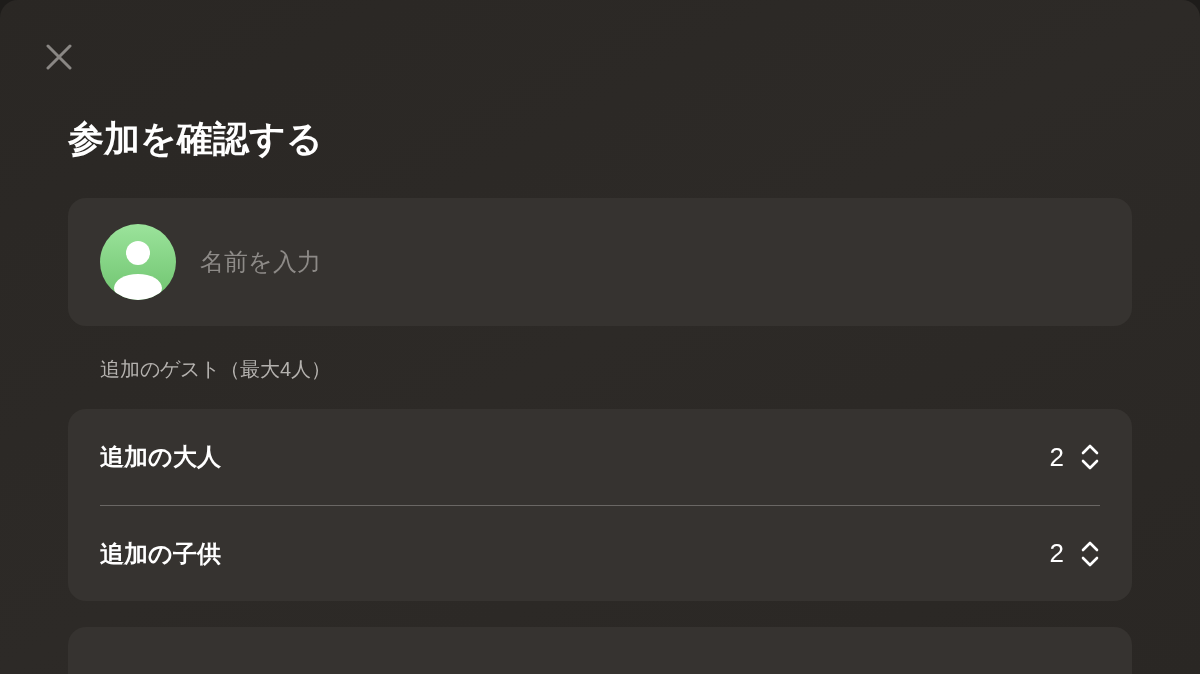 This screenshot has height=674, width=1200. I want to click on avatar-icon, so click(138, 262).